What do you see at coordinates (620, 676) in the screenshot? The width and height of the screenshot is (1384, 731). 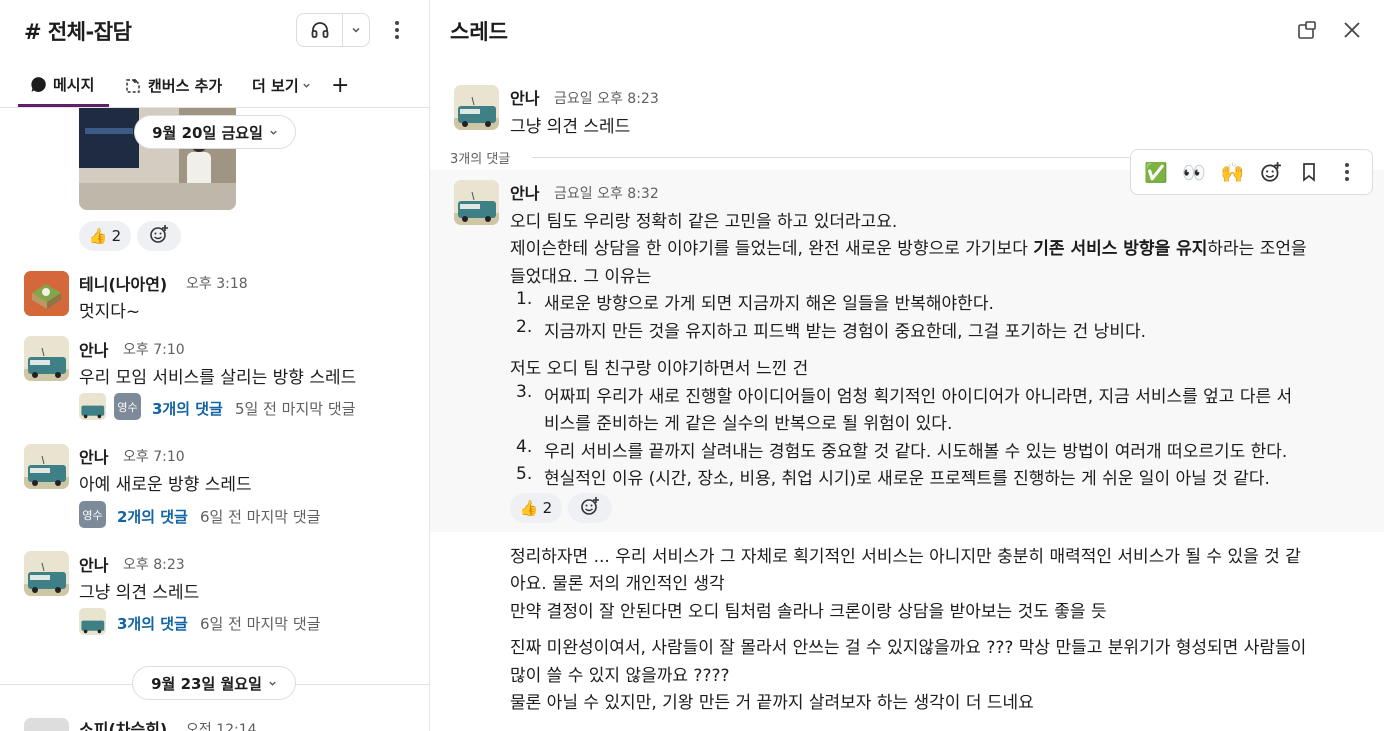 I see `message-text: 많이 쓸 수 있지 않을까요 ????` at bounding box center [620, 676].